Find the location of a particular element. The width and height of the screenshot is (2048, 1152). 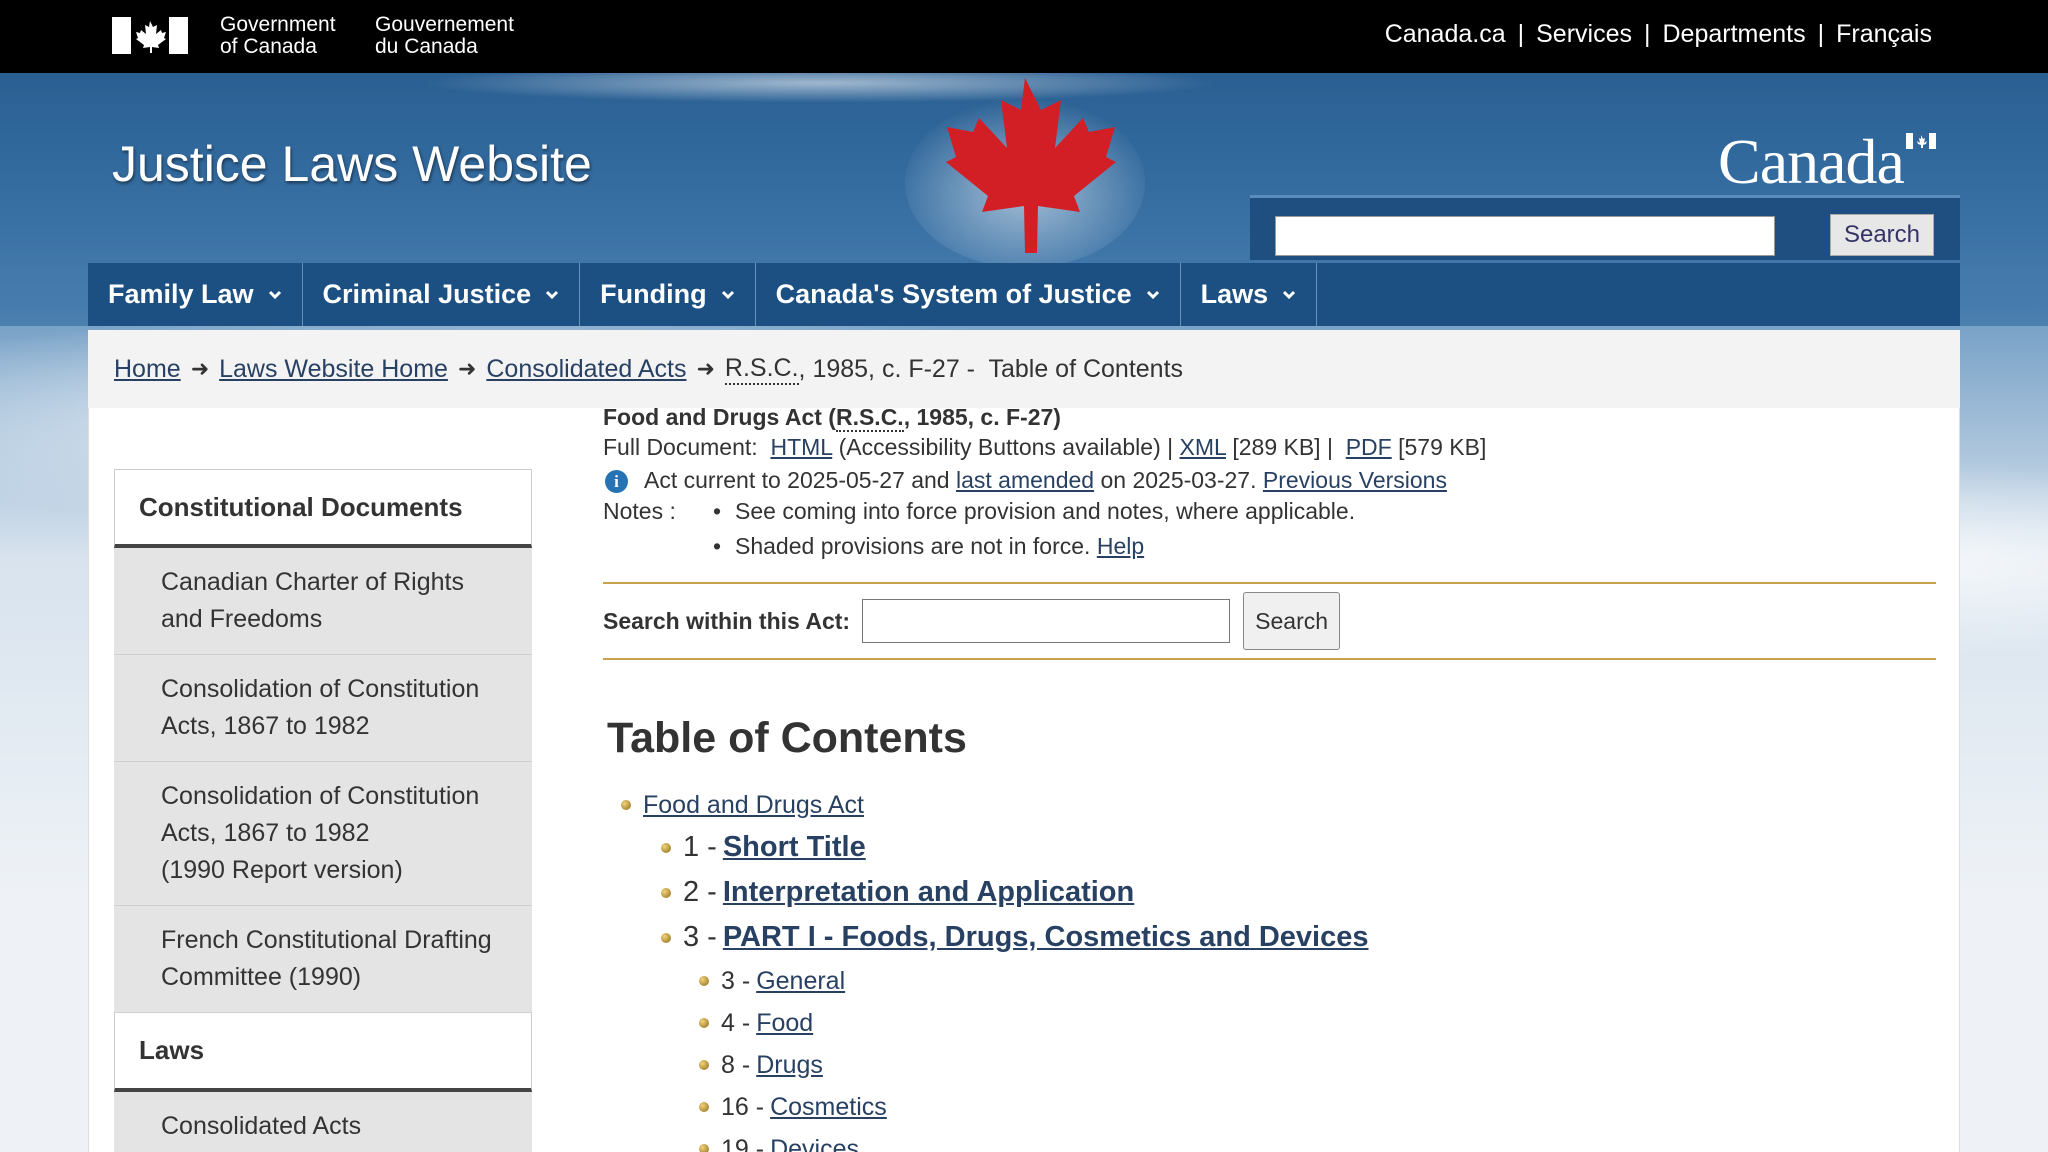

toc-link-devices: Devices is located at coordinates (814, 1143).